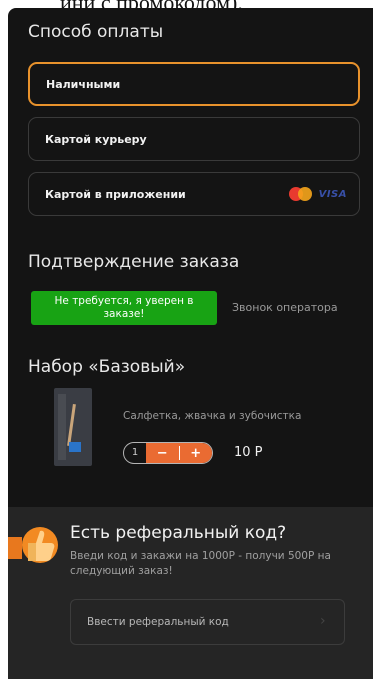 The width and height of the screenshot is (373, 679). I want to click on thumbs-up-icon, so click(33, 545).